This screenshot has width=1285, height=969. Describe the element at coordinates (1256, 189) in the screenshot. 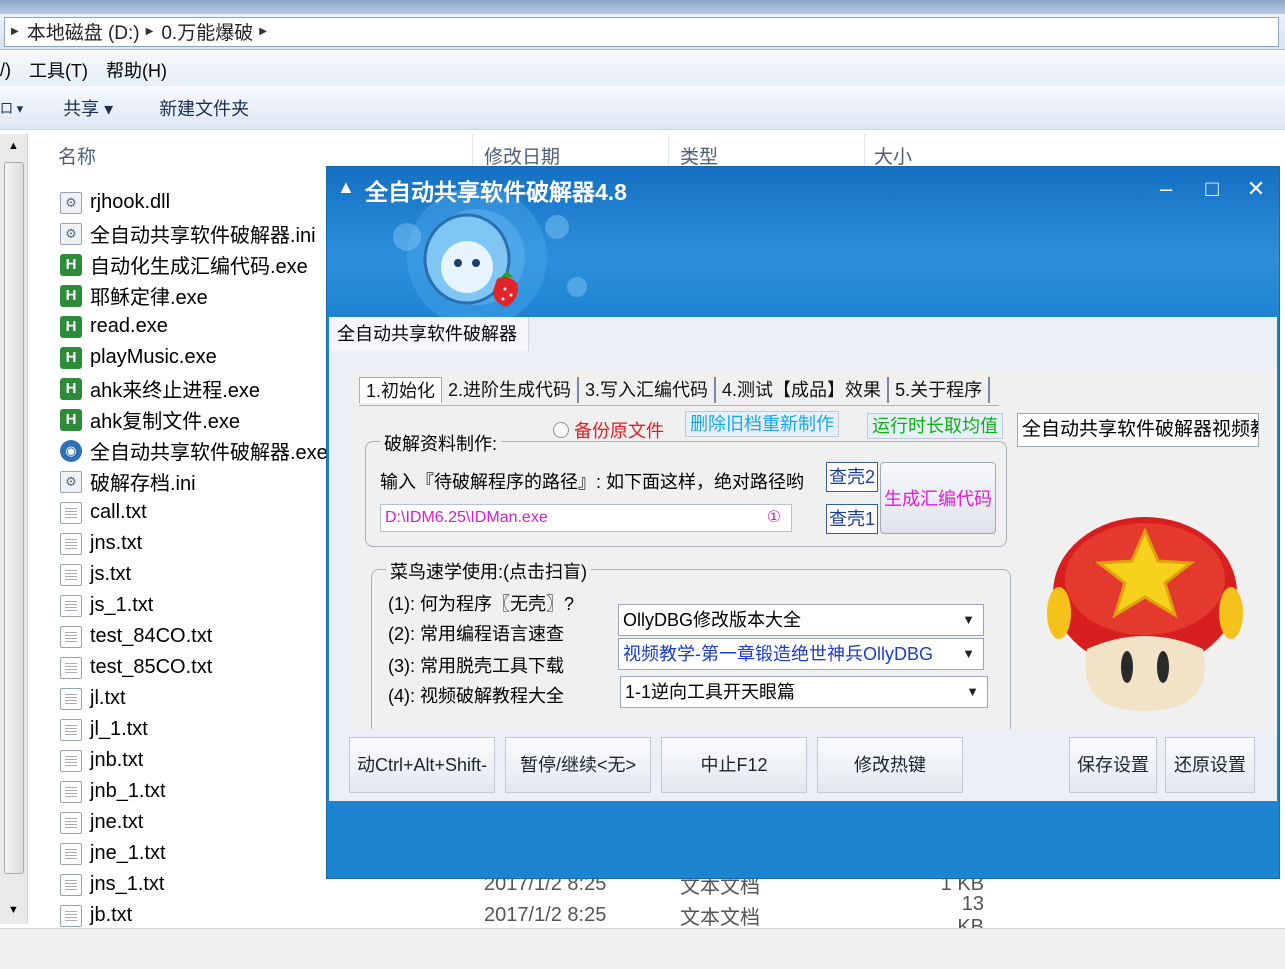

I see `close-icon: ✕` at that location.